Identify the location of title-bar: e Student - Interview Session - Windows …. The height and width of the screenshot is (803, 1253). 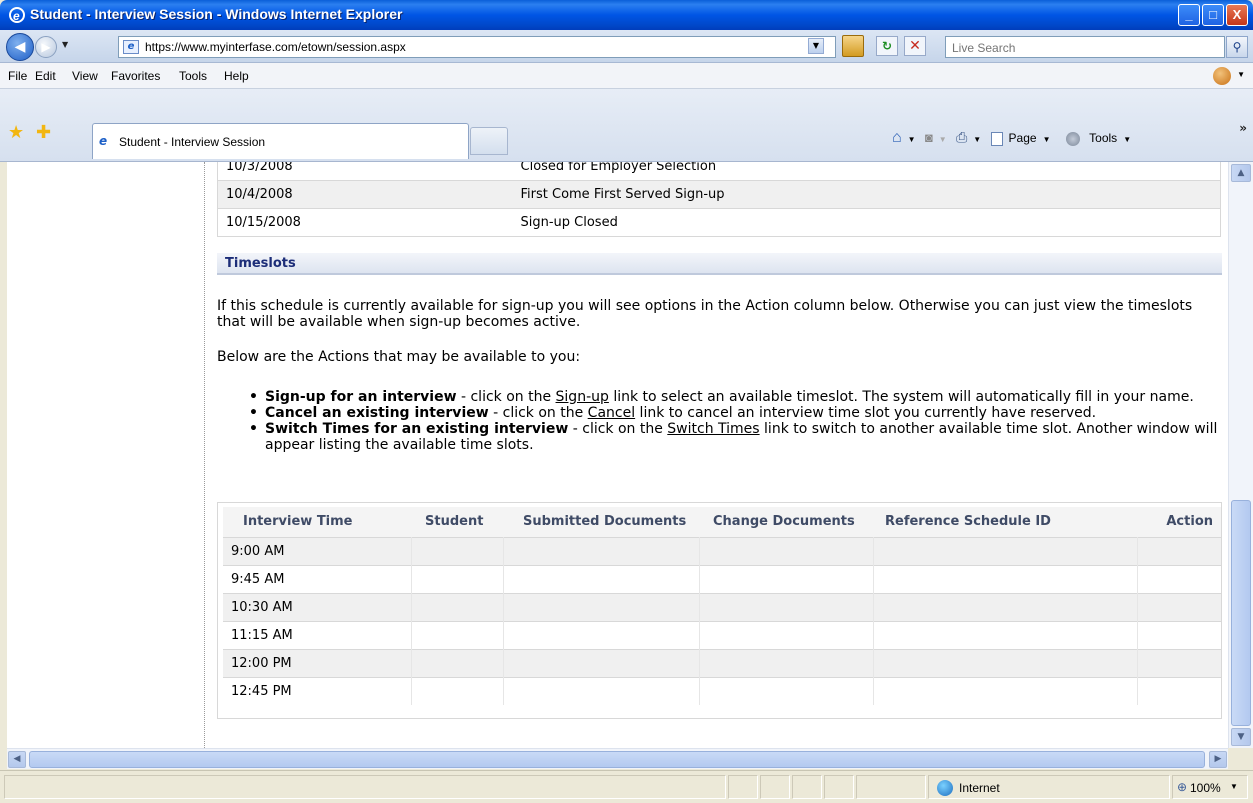
(626, 15).